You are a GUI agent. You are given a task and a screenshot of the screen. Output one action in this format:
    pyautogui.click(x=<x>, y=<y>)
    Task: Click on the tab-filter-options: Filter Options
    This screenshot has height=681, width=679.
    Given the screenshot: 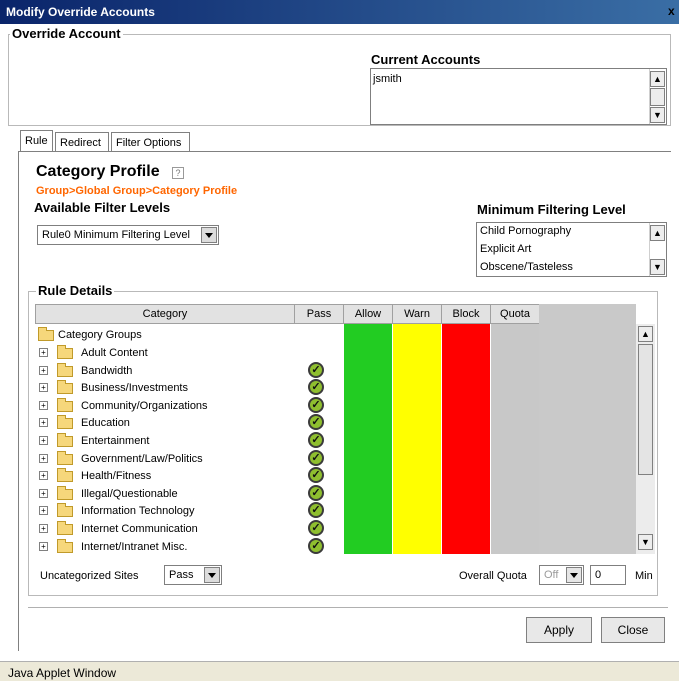 What is the action you would take?
    pyautogui.click(x=150, y=142)
    